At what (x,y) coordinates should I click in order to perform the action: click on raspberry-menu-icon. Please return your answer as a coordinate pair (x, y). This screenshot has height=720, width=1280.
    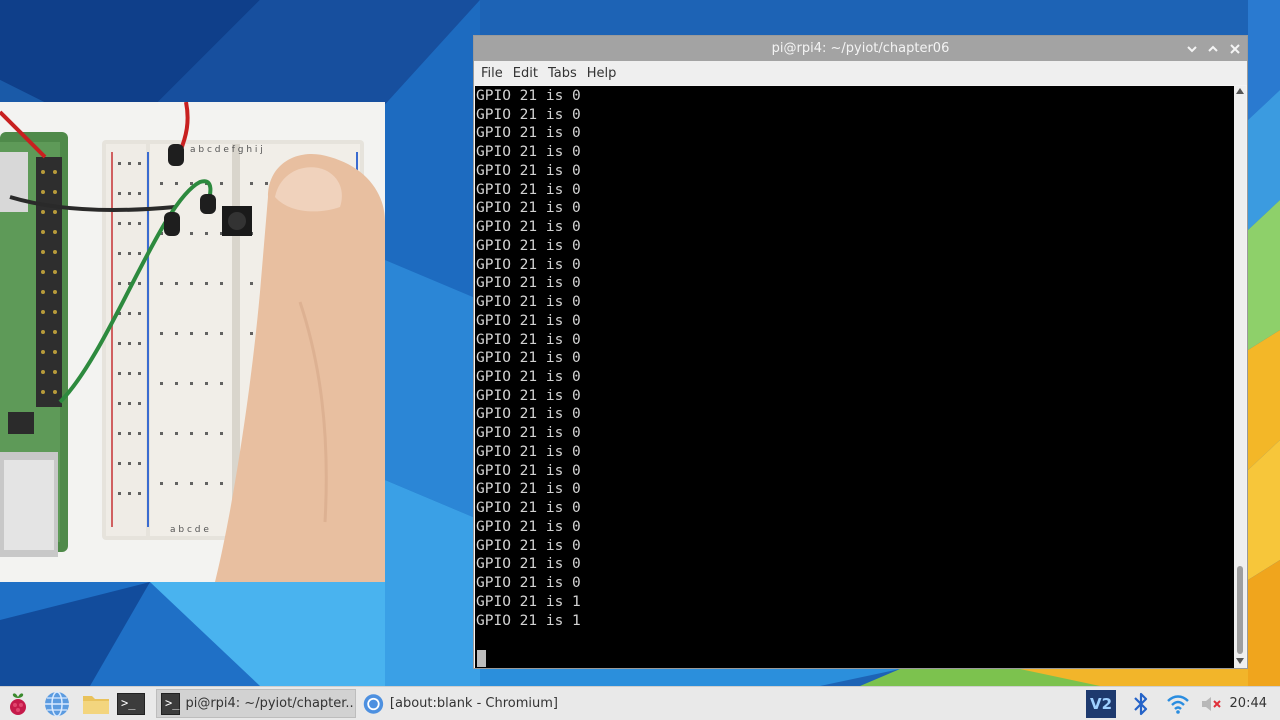
    Looking at the image, I should click on (18, 703).